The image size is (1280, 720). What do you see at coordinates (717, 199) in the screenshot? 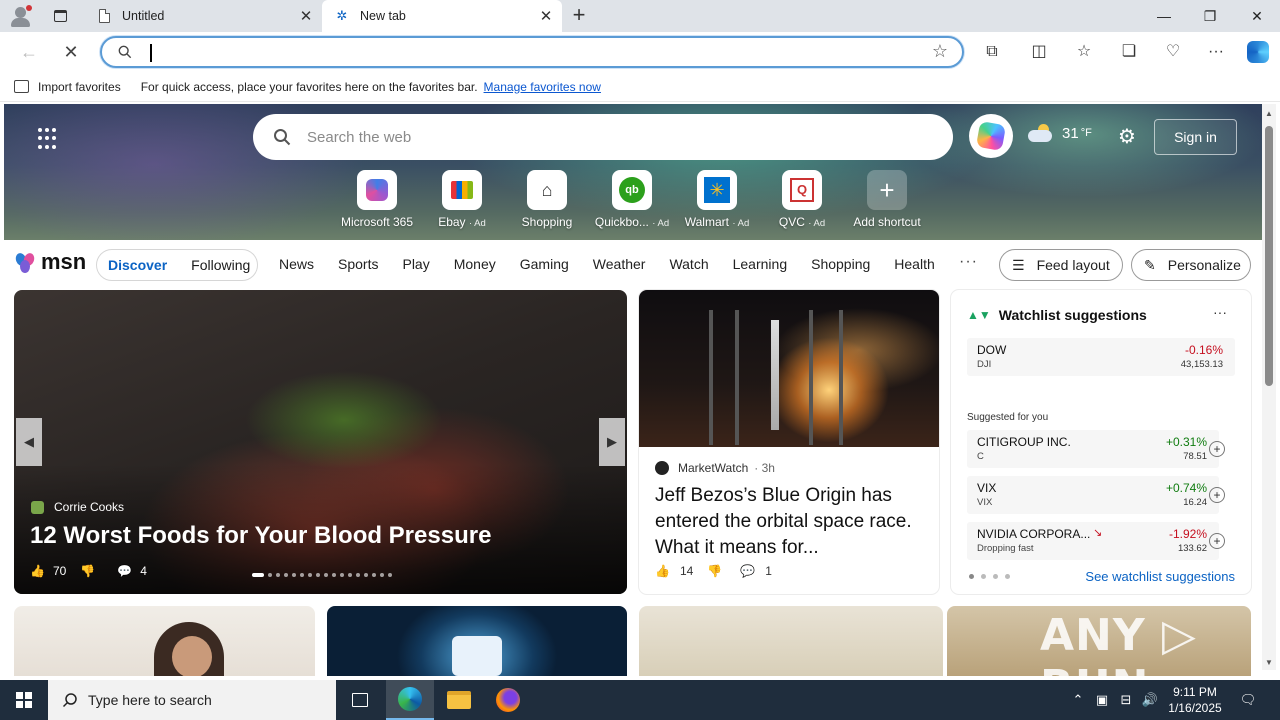
I see `shortcut-walmart: ✳ Walmart · Ad` at bounding box center [717, 199].